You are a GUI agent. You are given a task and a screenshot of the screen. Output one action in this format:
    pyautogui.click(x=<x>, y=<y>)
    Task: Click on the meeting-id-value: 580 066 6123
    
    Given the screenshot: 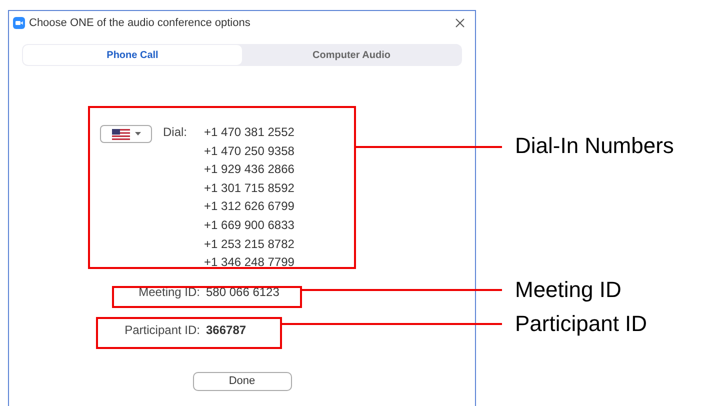 What is the action you would take?
    pyautogui.click(x=243, y=292)
    